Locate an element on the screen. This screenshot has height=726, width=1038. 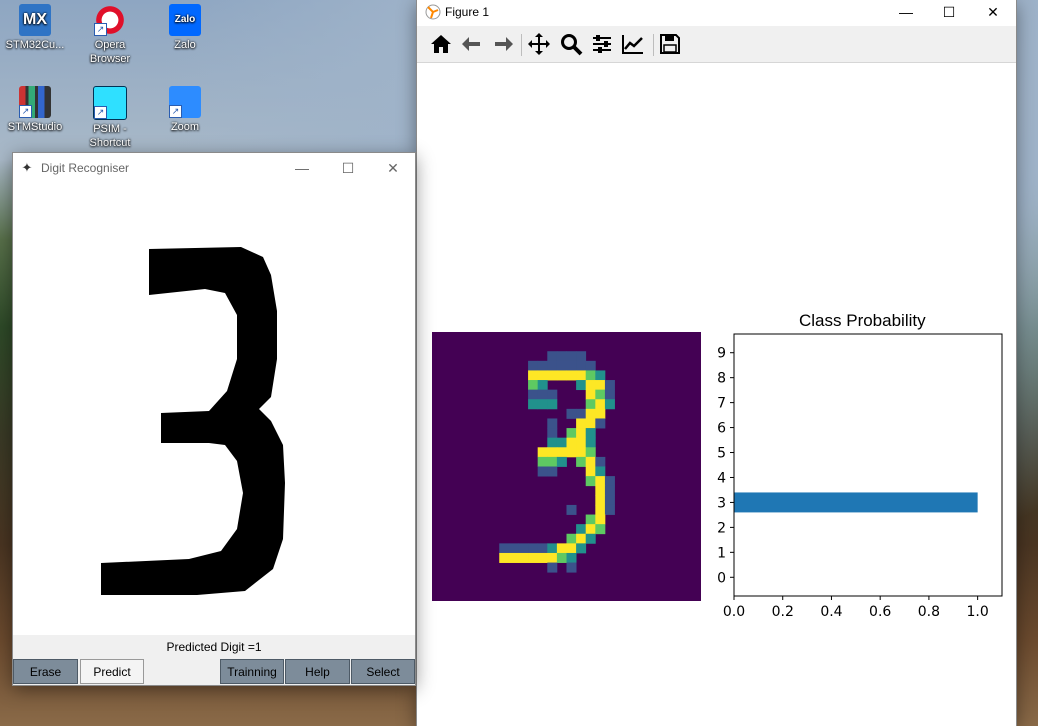
x-tick-label: 0.8 is located at coordinates (929, 612).